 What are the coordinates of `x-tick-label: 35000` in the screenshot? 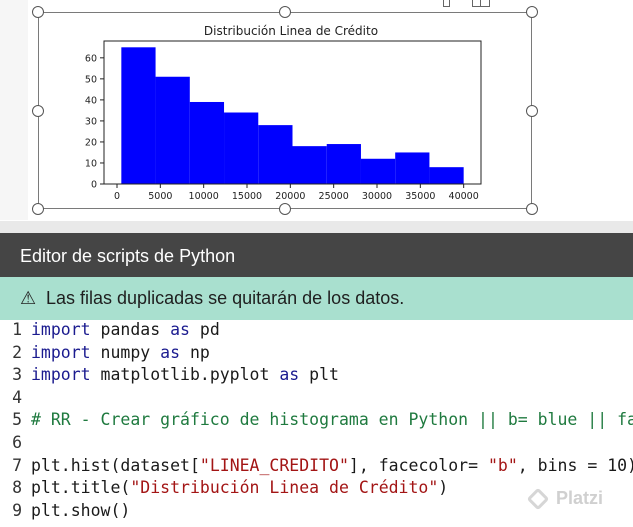 It's located at (420, 196).